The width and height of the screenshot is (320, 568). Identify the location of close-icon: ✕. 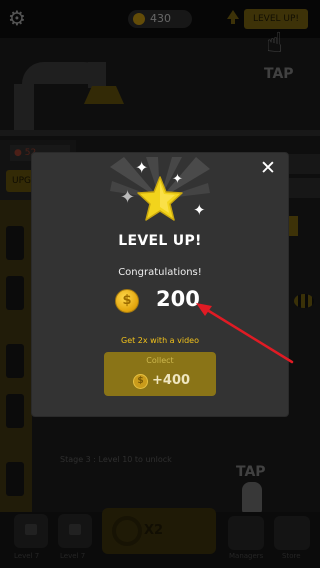
(268, 168).